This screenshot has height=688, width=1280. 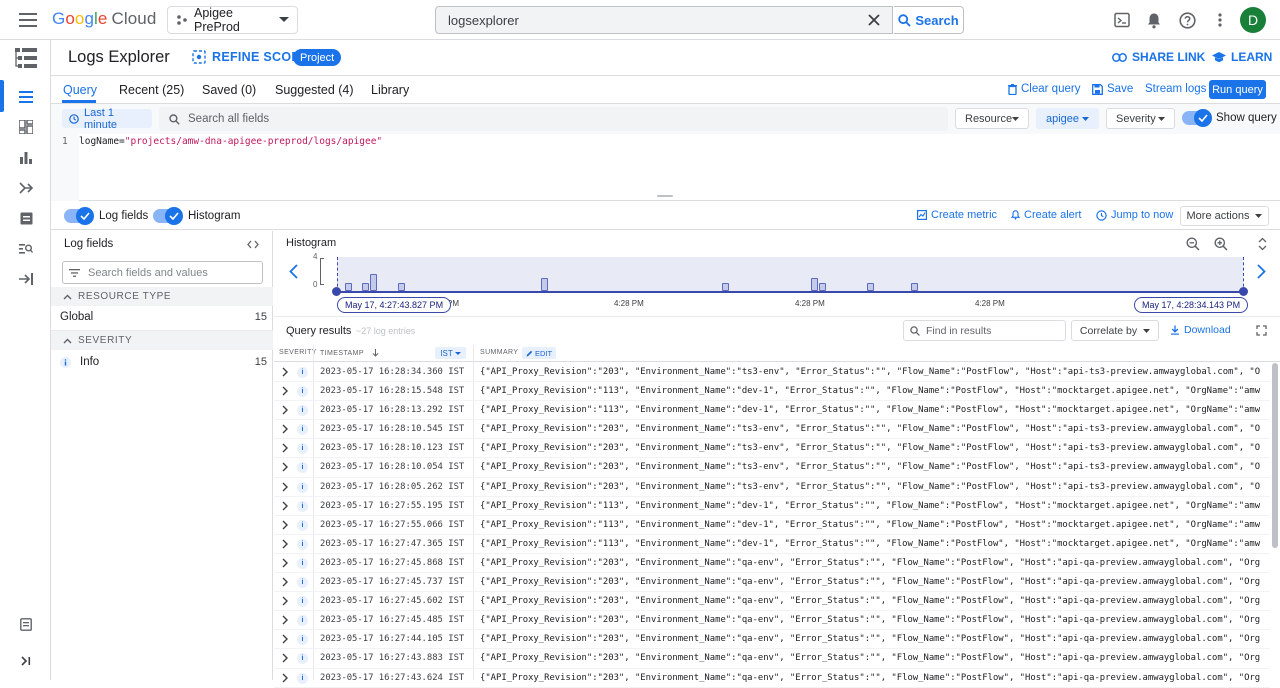 What do you see at coordinates (665, 196) in the screenshot?
I see `editor-resize-handle` at bounding box center [665, 196].